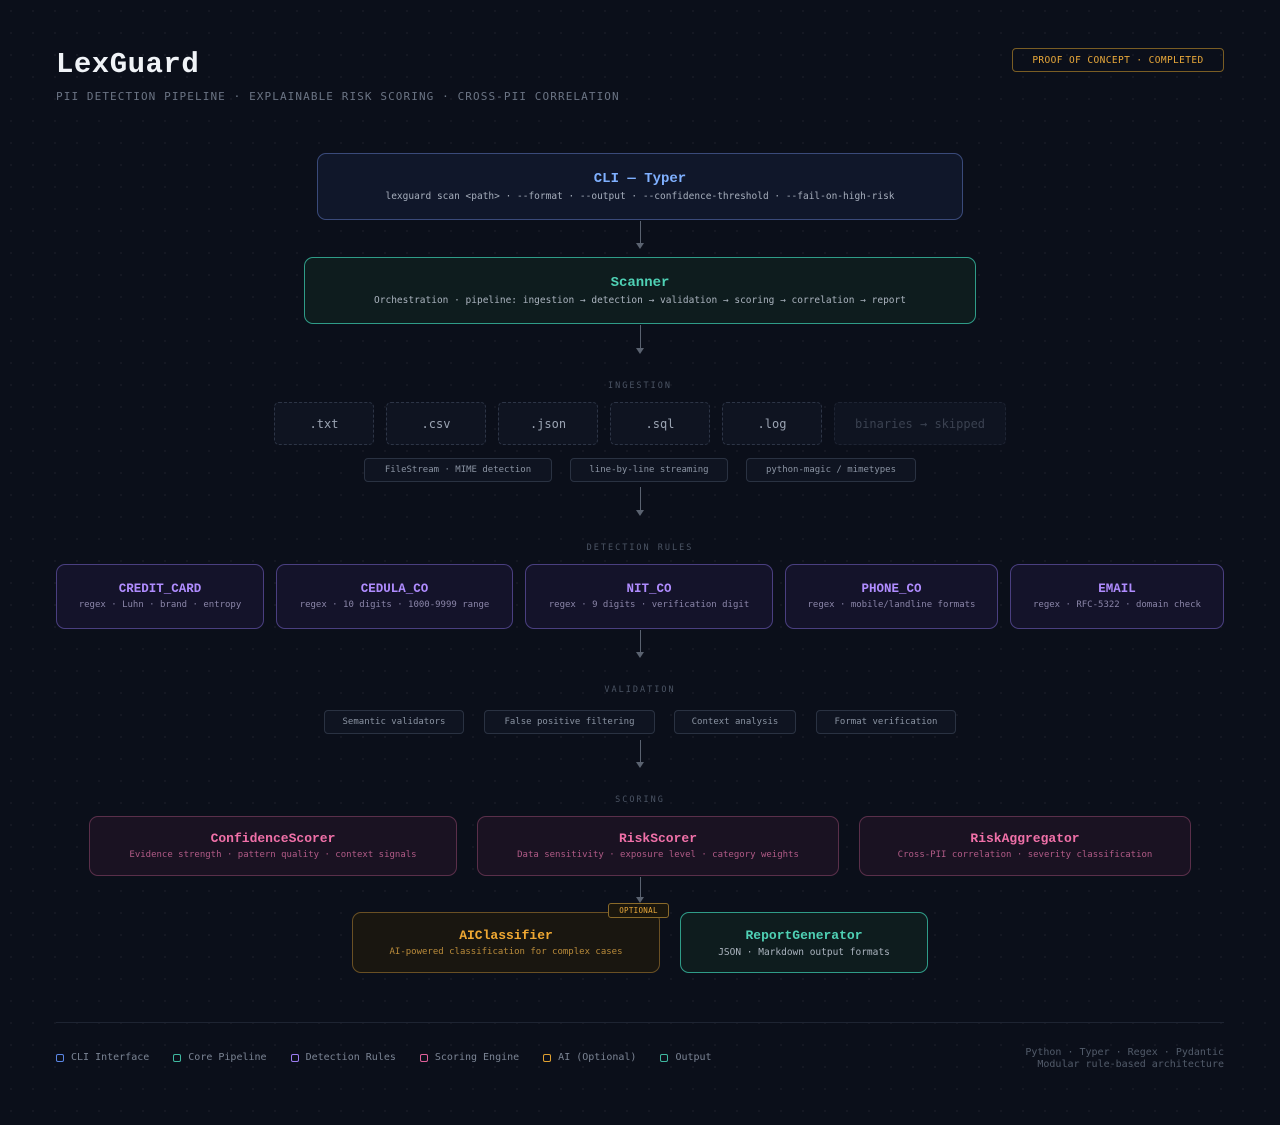  I want to click on format-txt: .txt, so click(324, 423).